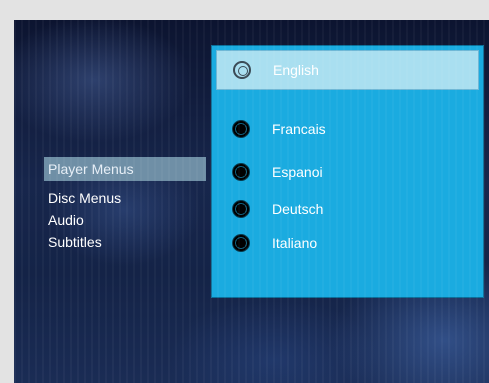  I want to click on settings-menu: Player Menus Disc Menus Audio Subtitles, so click(125, 205).